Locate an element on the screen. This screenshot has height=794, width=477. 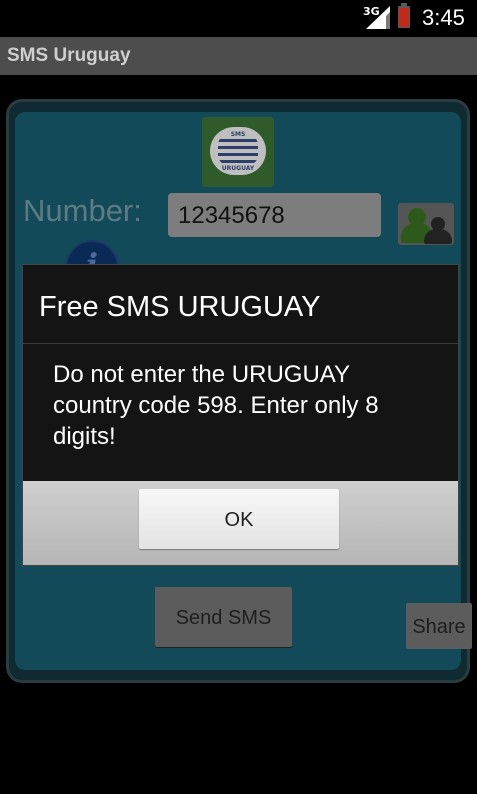
number-label: Number: is located at coordinates (82, 210).